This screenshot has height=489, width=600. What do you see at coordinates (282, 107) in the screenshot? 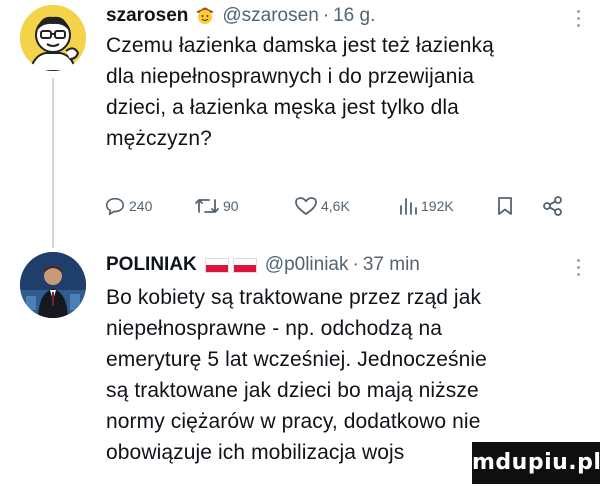
I see `tweet-text-line: dzieci, a łazienka męska jest tylko dla` at bounding box center [282, 107].